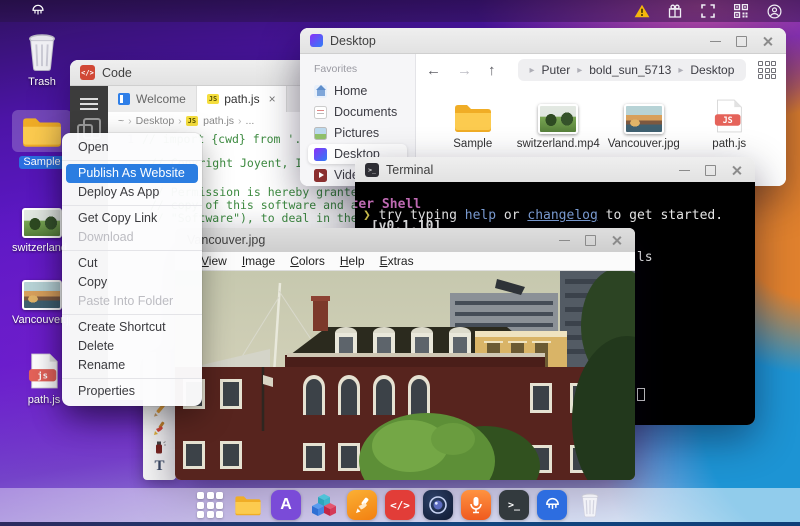  Describe the element at coordinates (132, 218) in the screenshot. I see `menu-item-get-copy-link: Get Copy Link` at that location.